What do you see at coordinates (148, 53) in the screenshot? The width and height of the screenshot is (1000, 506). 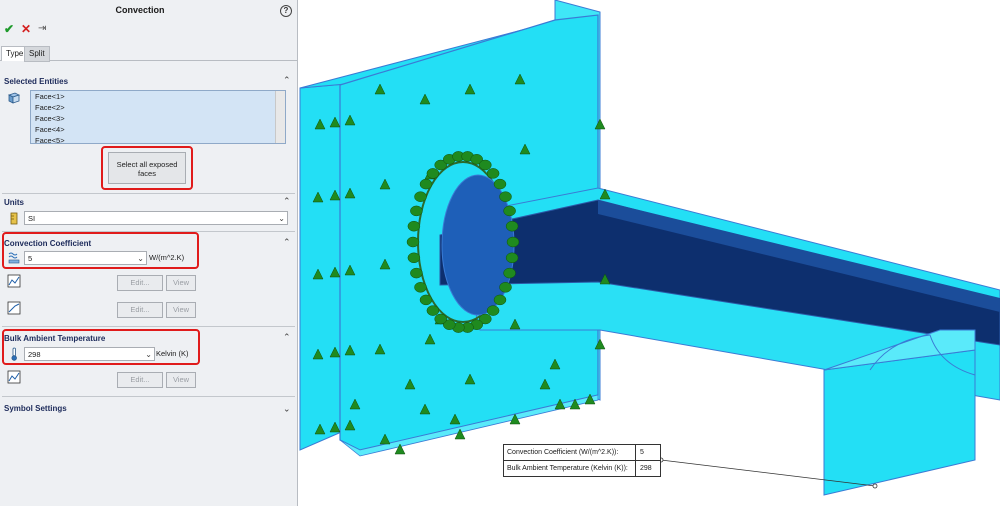 I see `tab-strip: Type Split` at bounding box center [148, 53].